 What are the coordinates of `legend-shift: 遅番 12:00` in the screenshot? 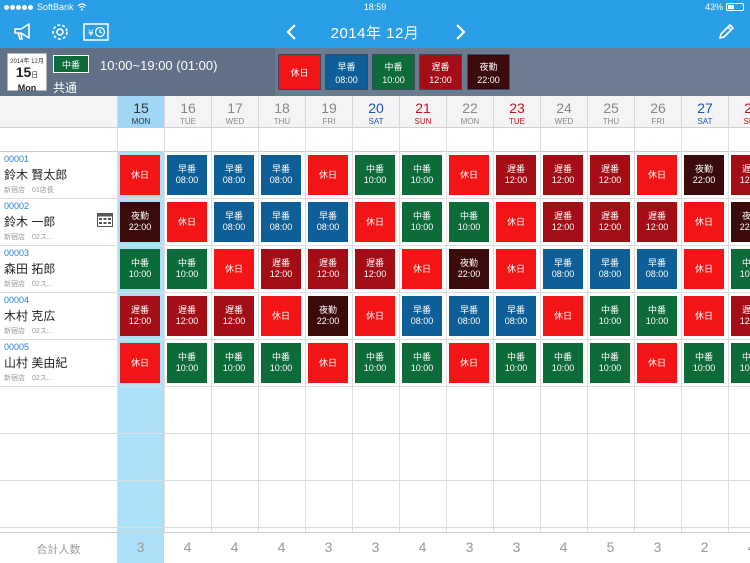 It's located at (440, 72).